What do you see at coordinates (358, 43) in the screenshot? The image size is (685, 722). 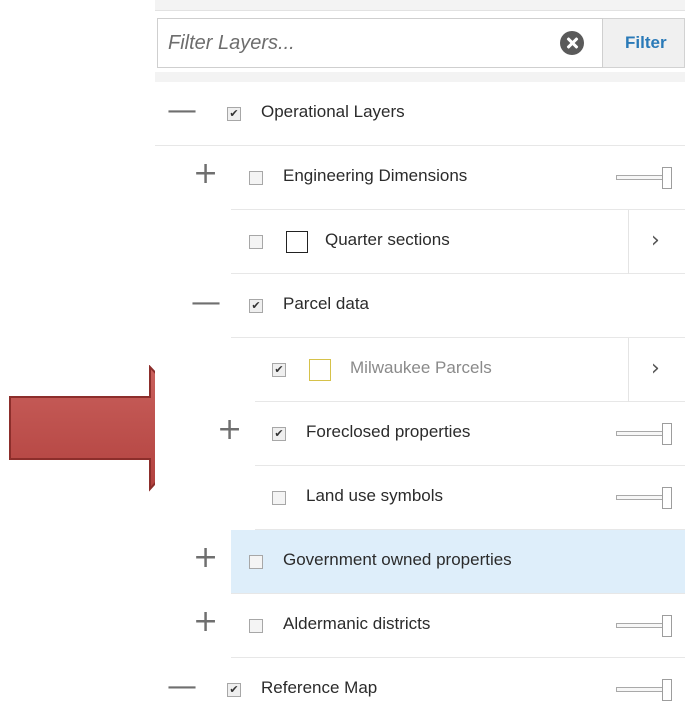 I see `filter-layers-input` at bounding box center [358, 43].